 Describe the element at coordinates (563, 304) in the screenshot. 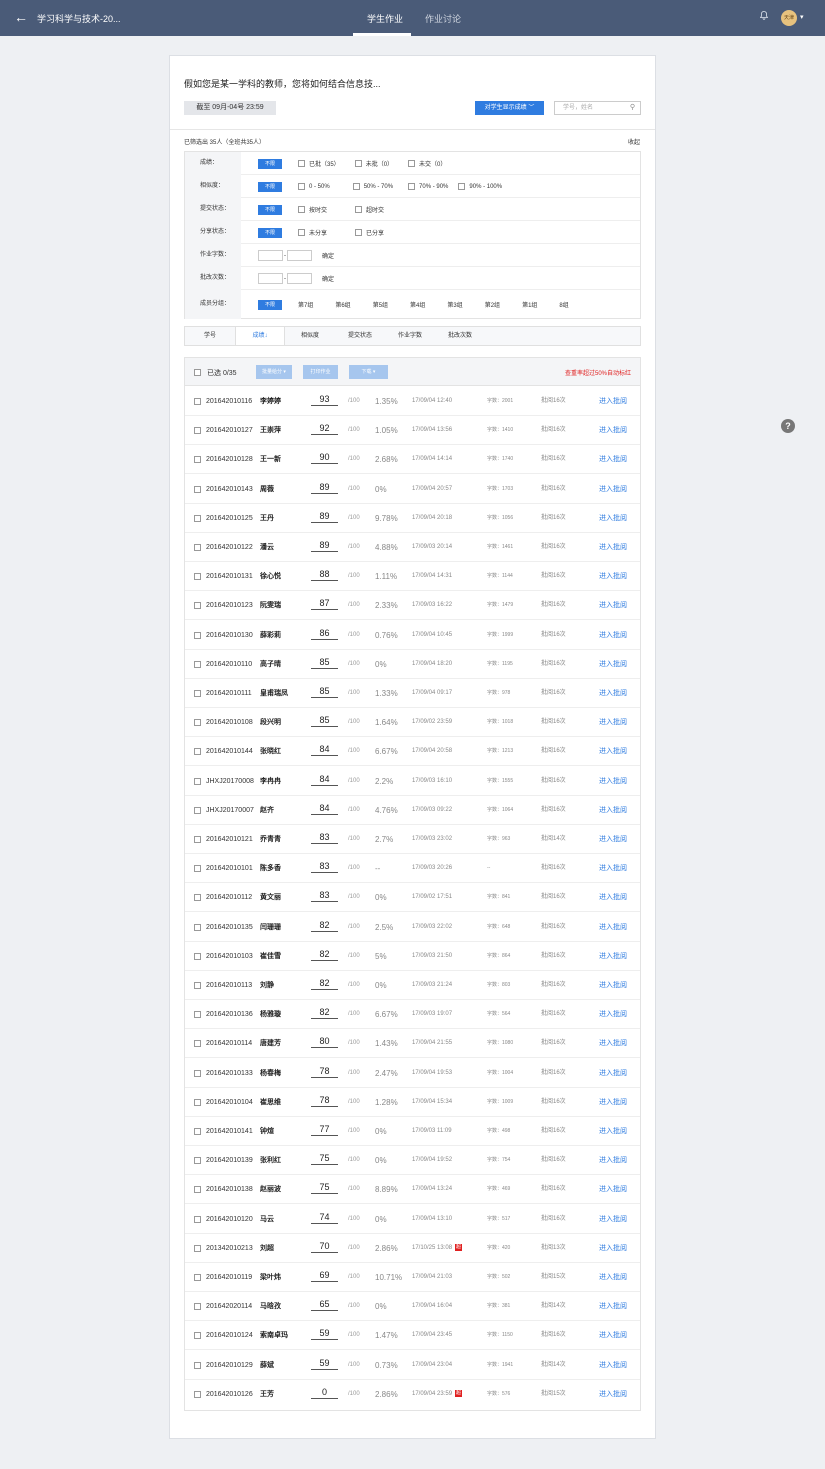

I see `group-option: 8组` at that location.